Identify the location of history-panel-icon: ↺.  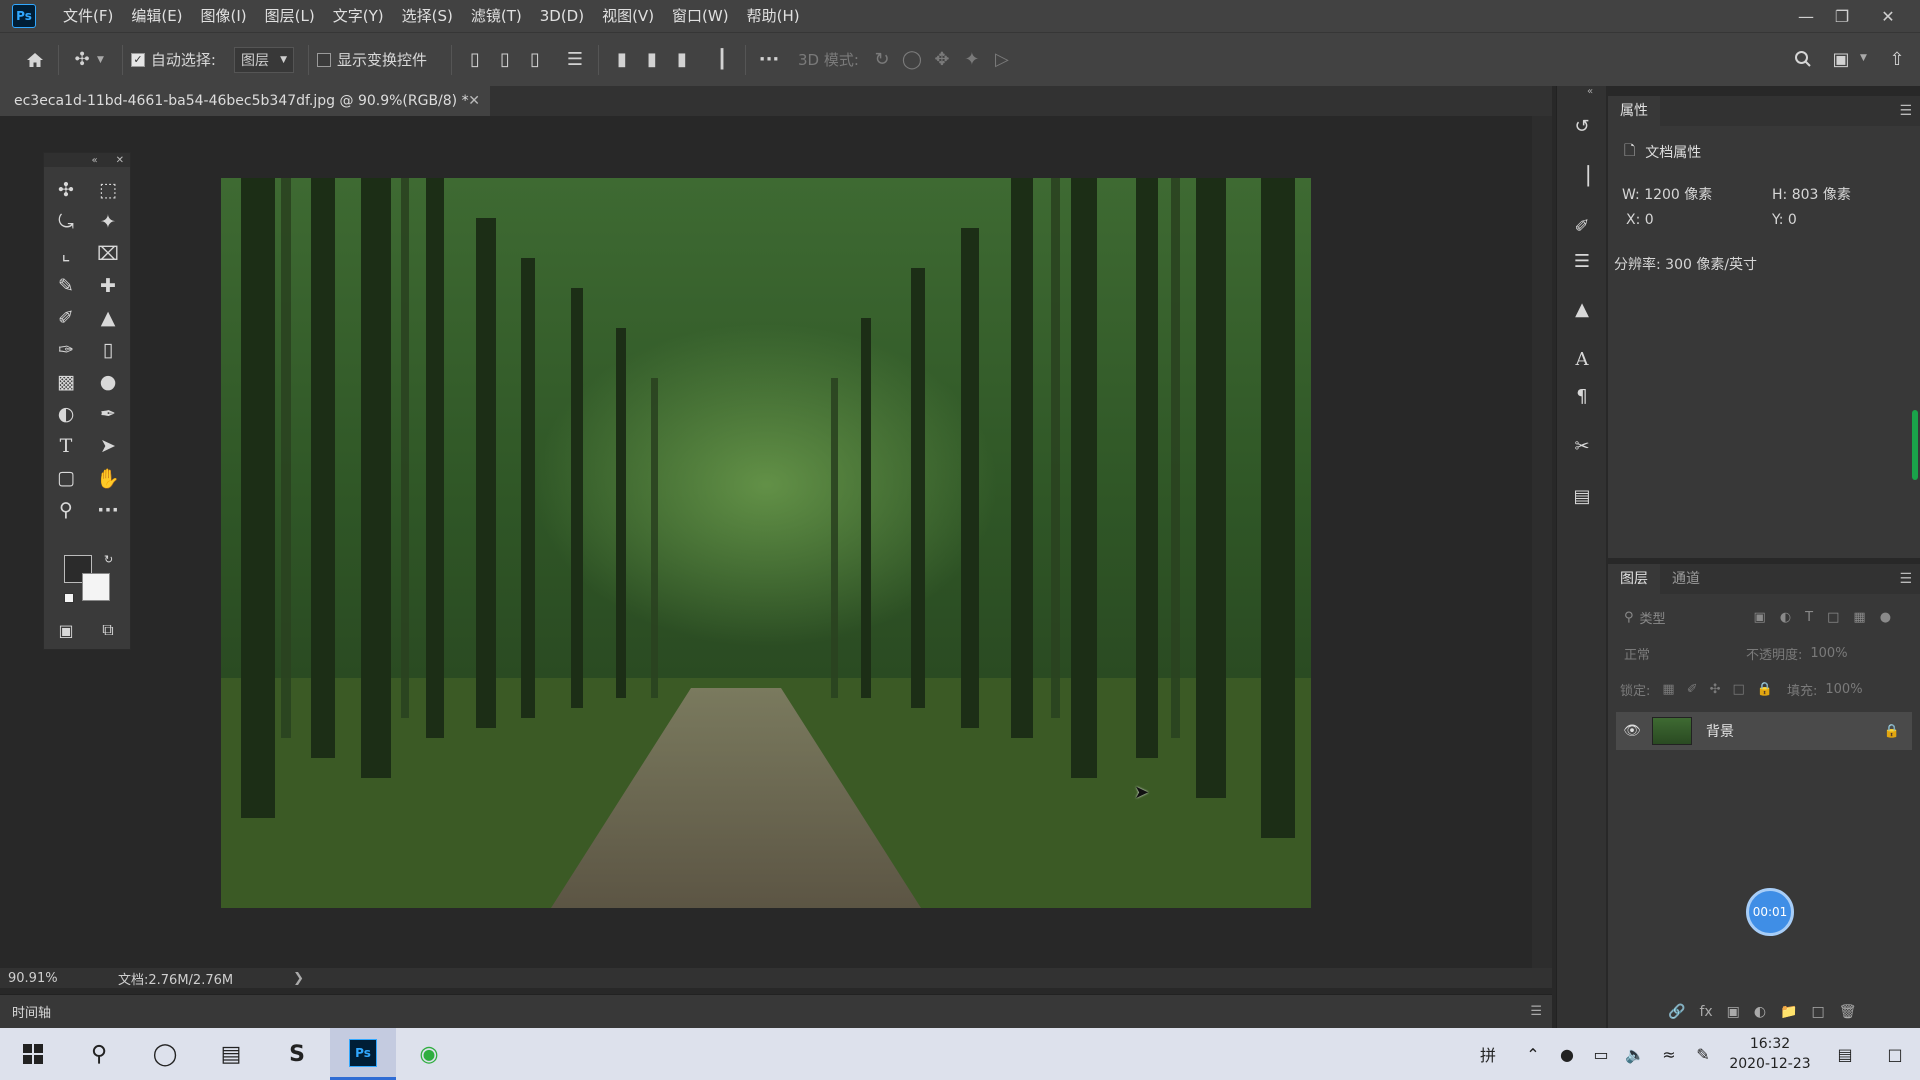
(1582, 126).